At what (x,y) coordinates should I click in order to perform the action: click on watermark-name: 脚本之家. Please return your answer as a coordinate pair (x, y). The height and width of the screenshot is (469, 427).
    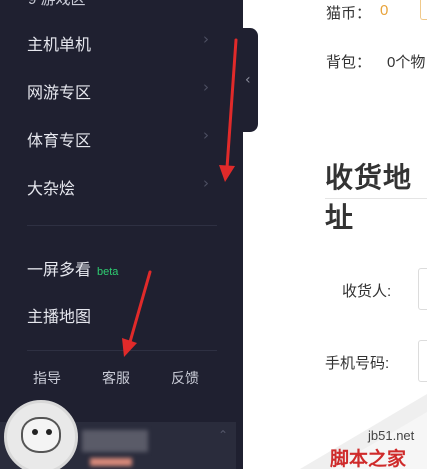
    Looking at the image, I should click on (368, 459).